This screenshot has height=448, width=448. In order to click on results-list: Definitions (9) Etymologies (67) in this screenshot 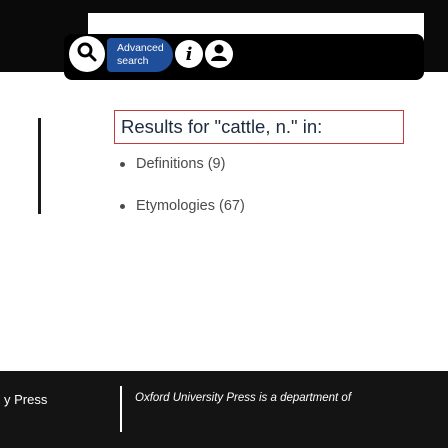, I will do `click(182, 185)`.